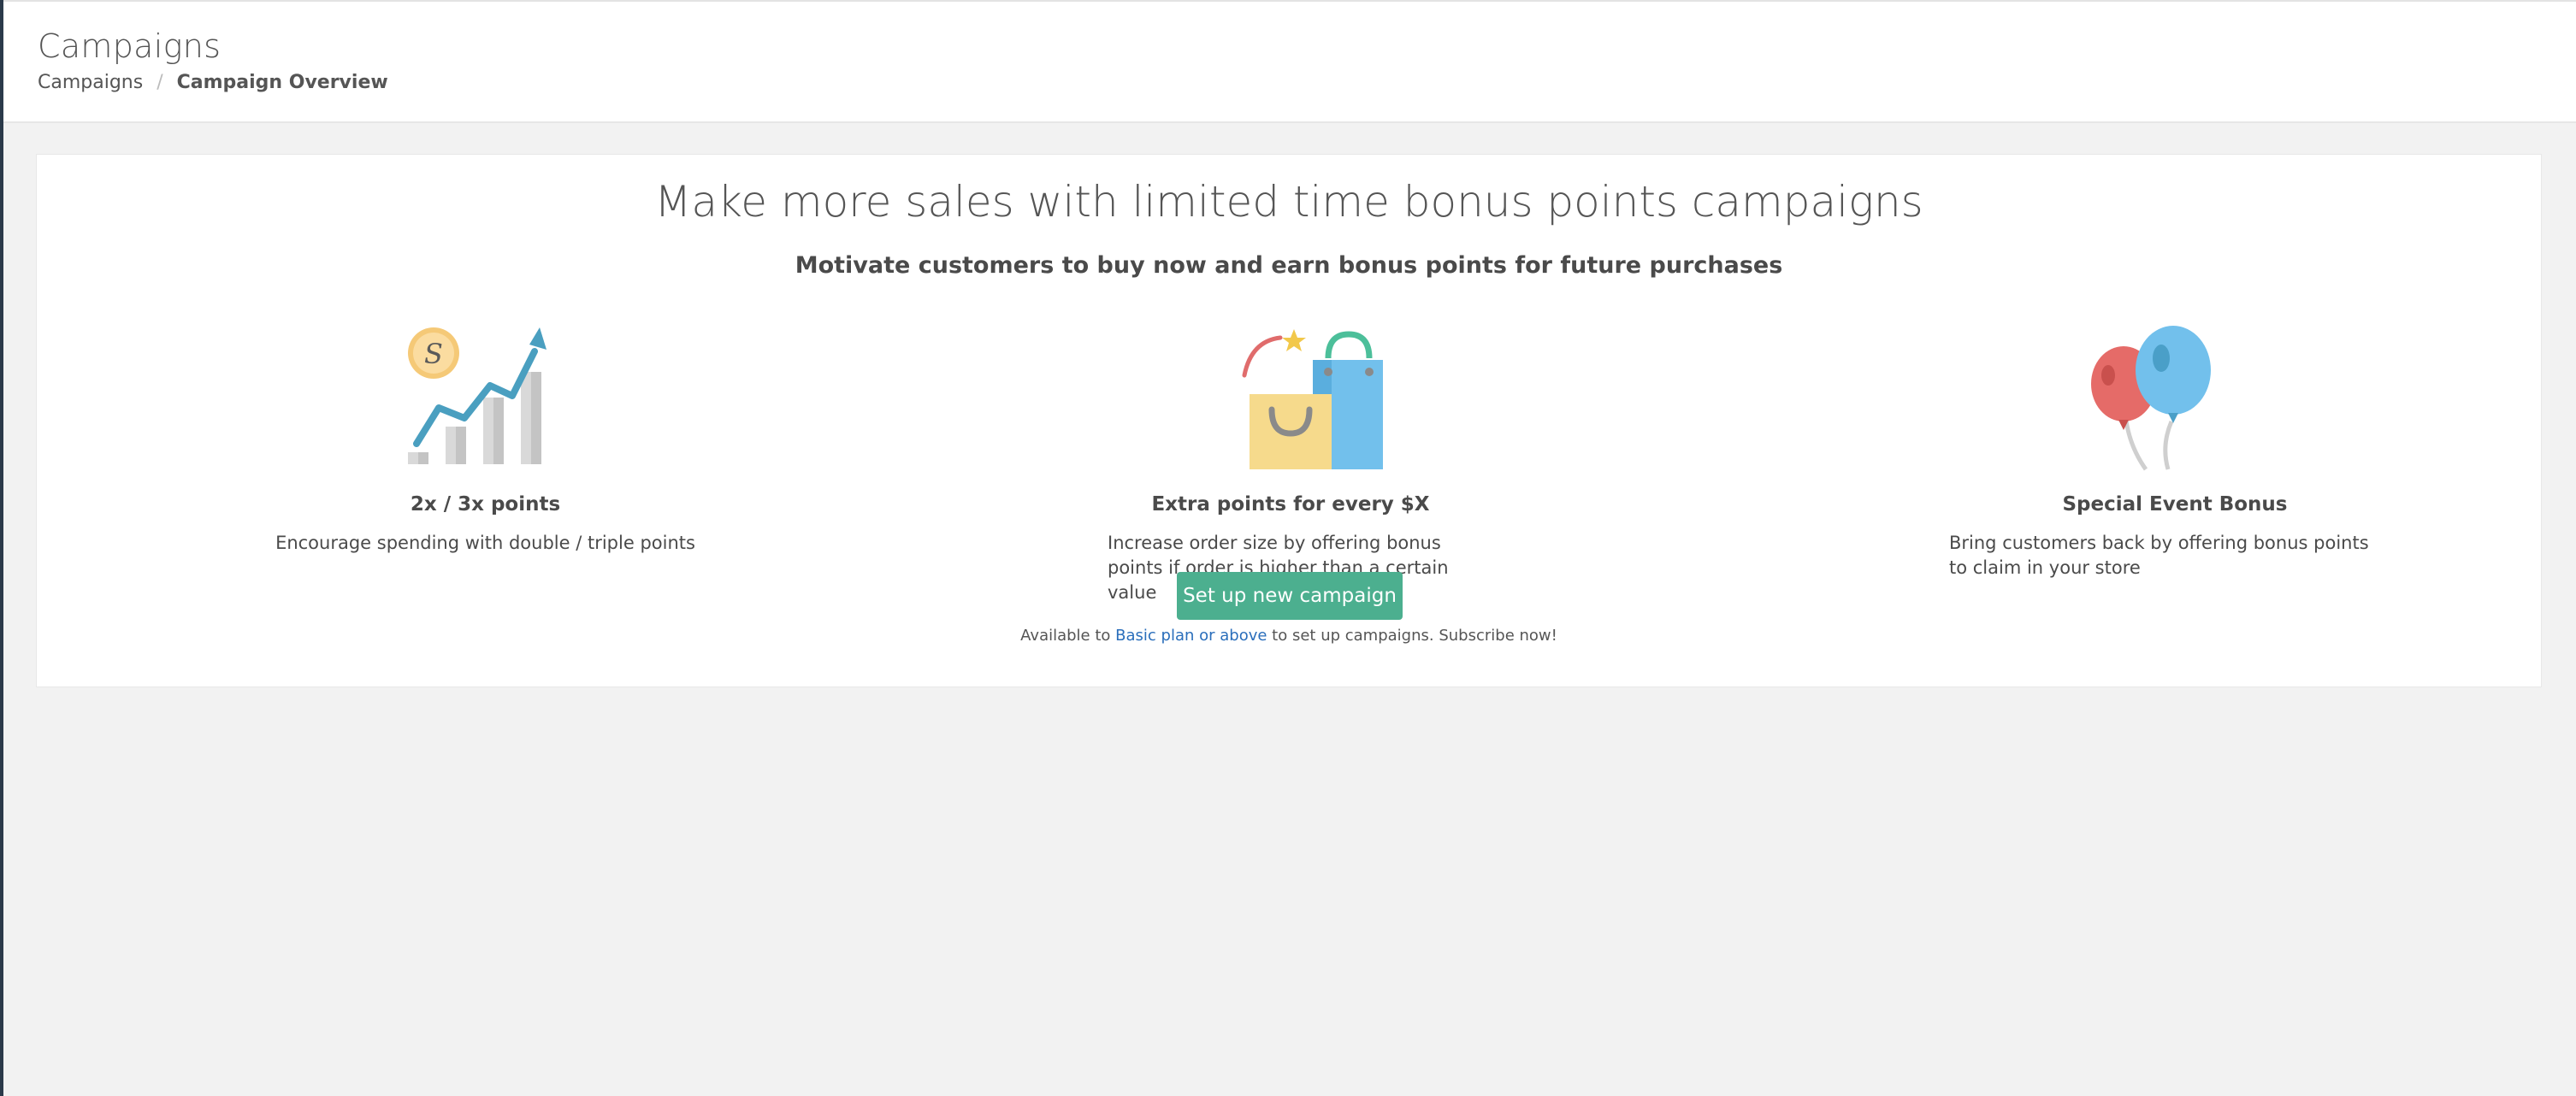  Describe the element at coordinates (485, 504) in the screenshot. I see `feature-title: 2x / 3x points` at that location.